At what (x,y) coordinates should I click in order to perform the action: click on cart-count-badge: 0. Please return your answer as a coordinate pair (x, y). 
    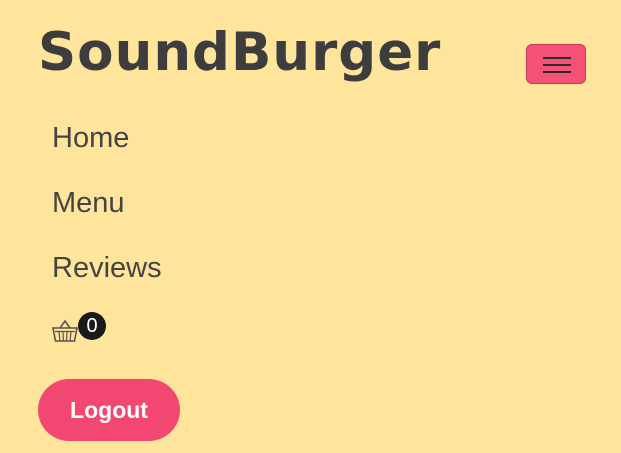
    Looking at the image, I should click on (92, 326).